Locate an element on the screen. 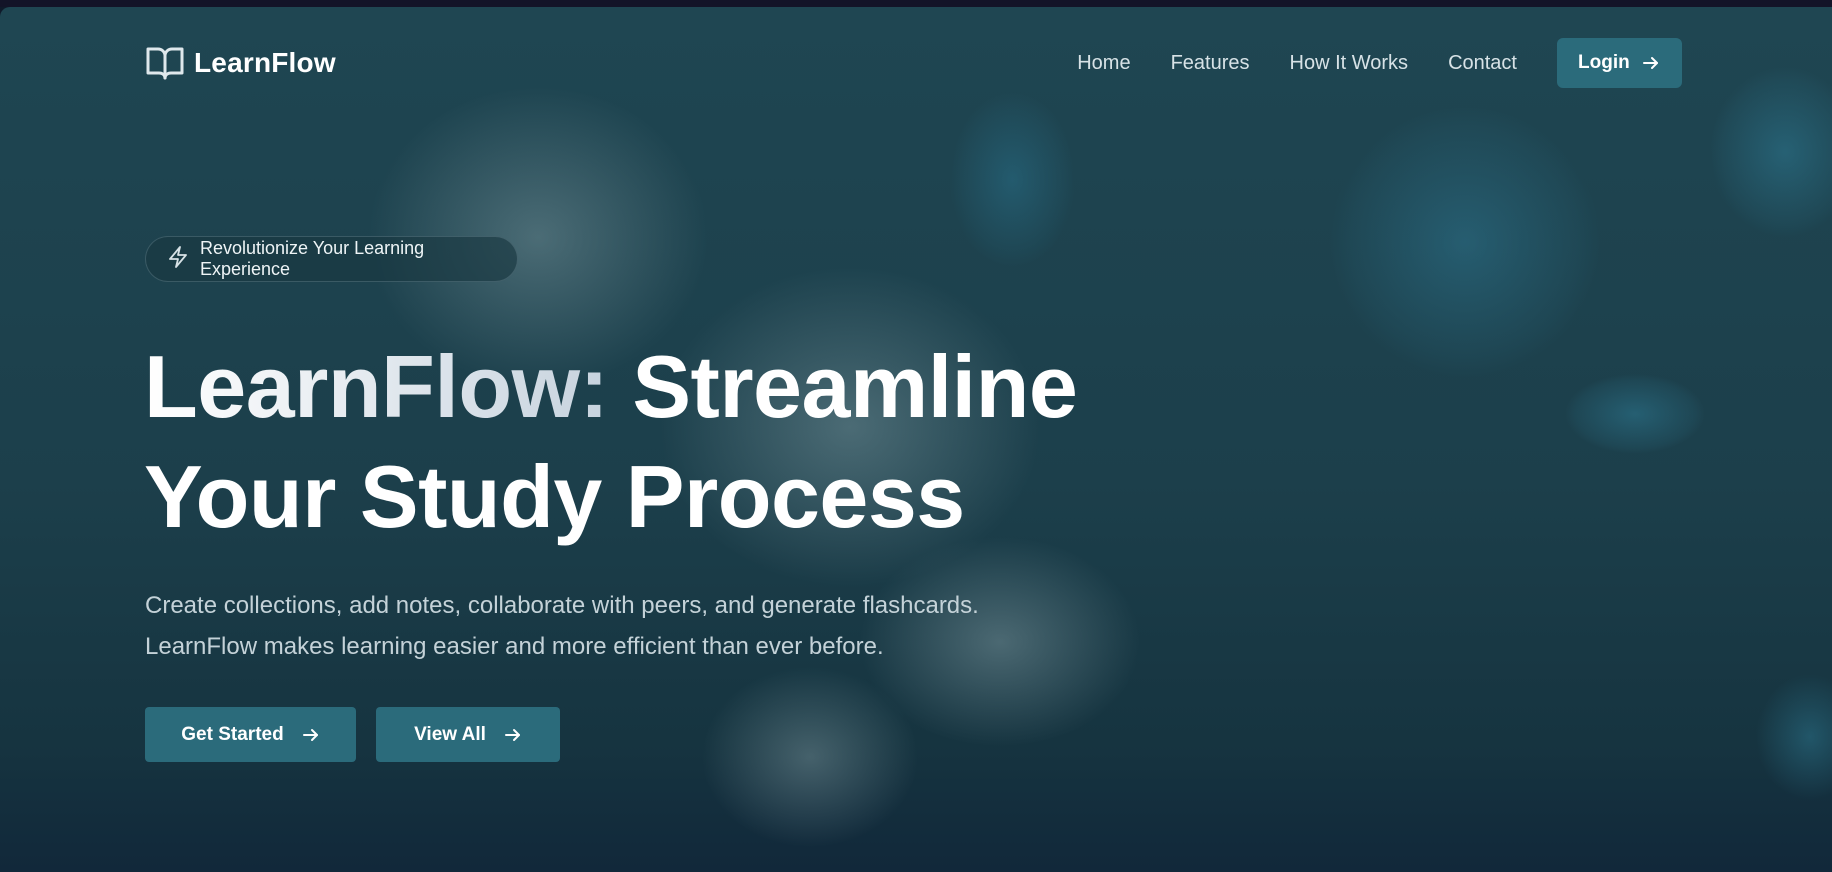 The width and height of the screenshot is (1832, 872). get-started-label: Get Started is located at coordinates (232, 734).